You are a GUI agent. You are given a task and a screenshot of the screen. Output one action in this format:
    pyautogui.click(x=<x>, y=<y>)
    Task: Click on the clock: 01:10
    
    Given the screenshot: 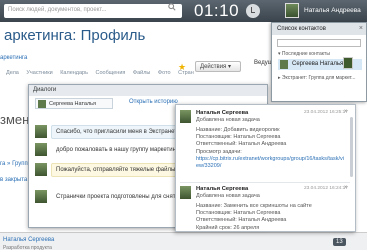 What is the action you would take?
    pyautogui.click(x=217, y=10)
    